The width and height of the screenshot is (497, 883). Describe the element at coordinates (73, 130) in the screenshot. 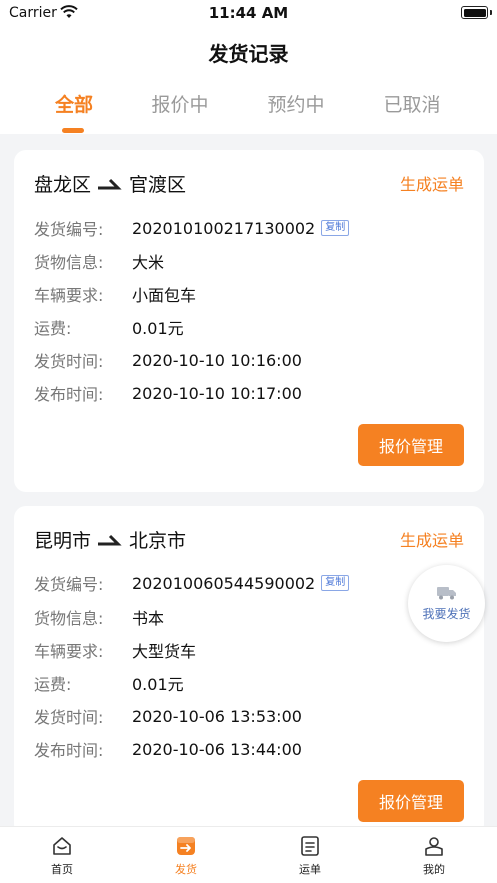

I see `tab-indicator` at that location.